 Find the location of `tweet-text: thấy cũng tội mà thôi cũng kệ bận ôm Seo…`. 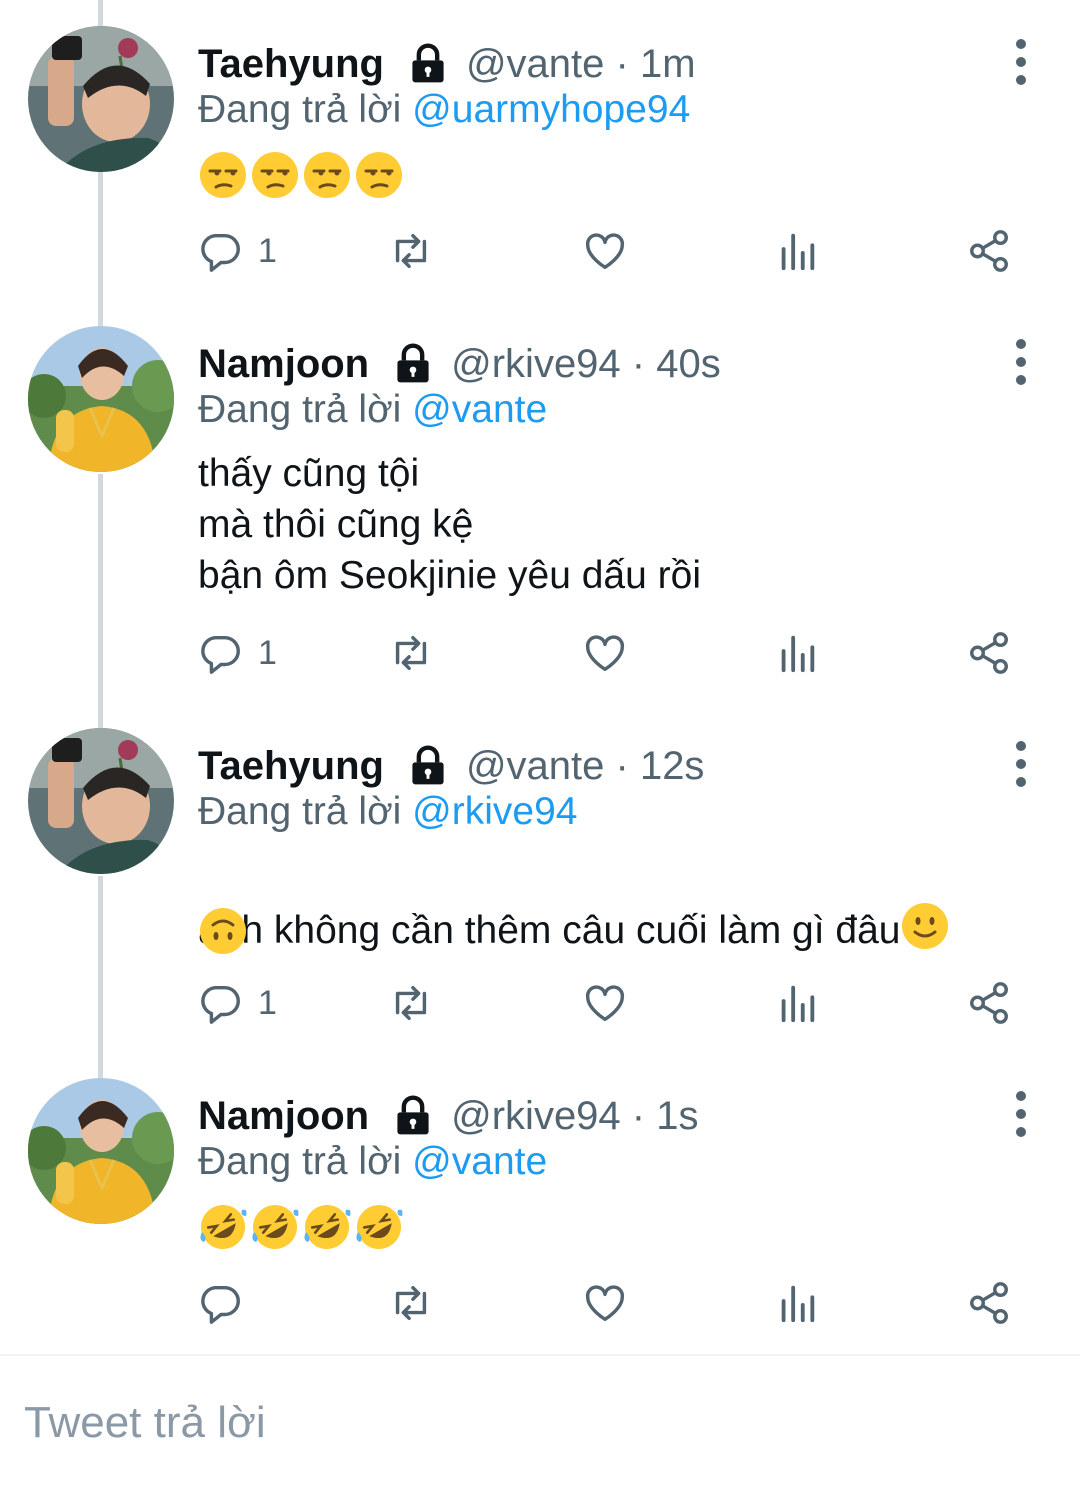

tweet-text: thấy cũng tội mà thôi cũng kệ bận ôm Seo… is located at coordinates (449, 524).